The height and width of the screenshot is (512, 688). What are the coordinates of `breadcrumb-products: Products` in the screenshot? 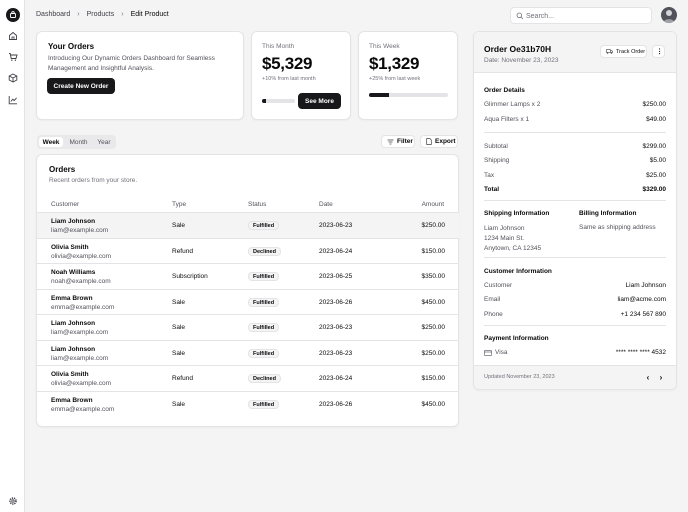 It's located at (101, 14).